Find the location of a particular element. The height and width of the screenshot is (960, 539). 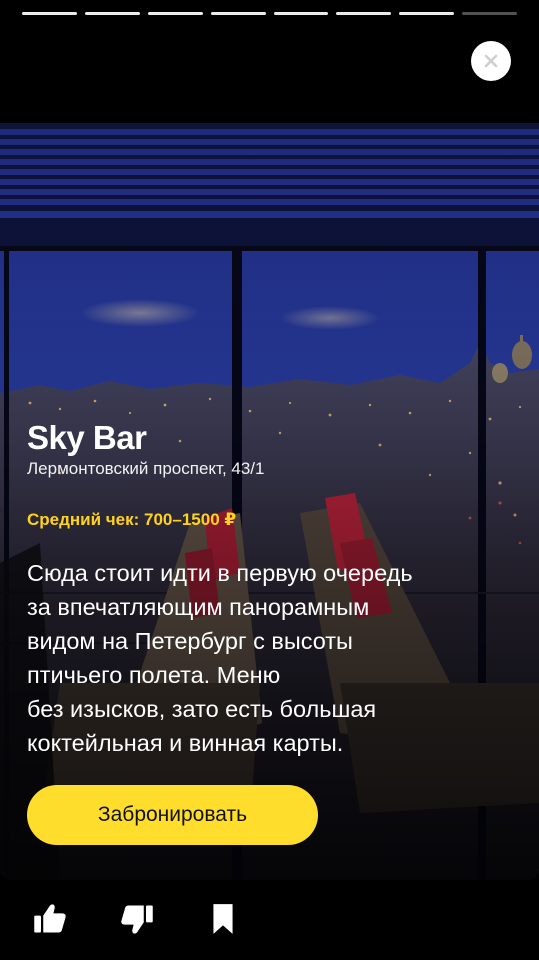

description-line: коктейльная и винная карты. is located at coordinates (185, 743).